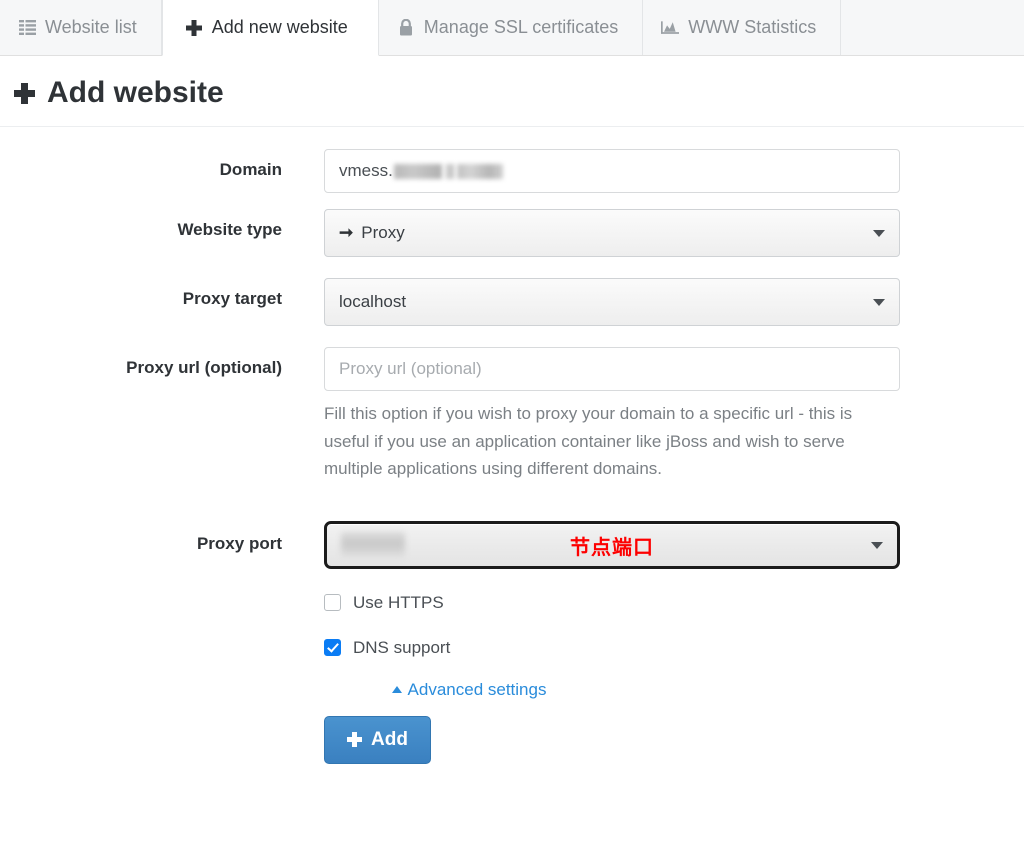 The width and height of the screenshot is (1024, 856). I want to click on dns-support-control: DNS support, so click(612, 648).